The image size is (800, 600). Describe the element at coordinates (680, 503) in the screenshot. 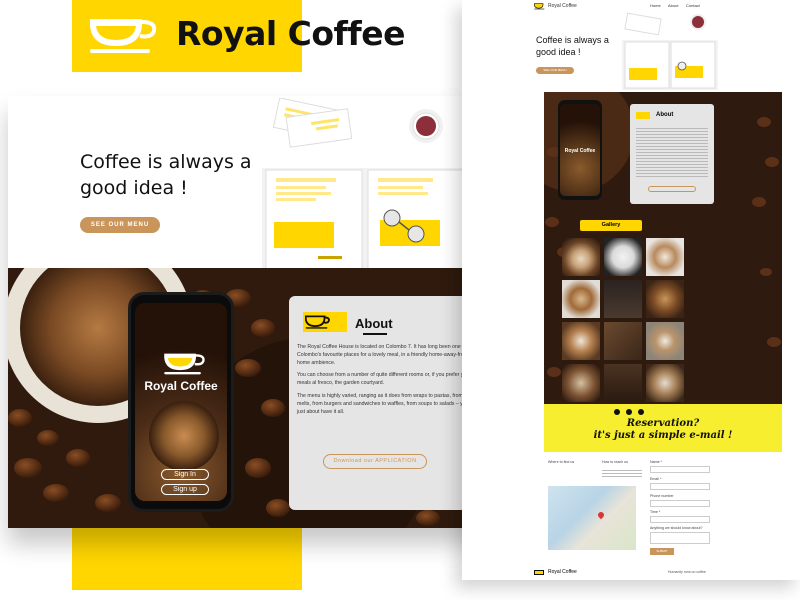

I see `phone-field` at that location.